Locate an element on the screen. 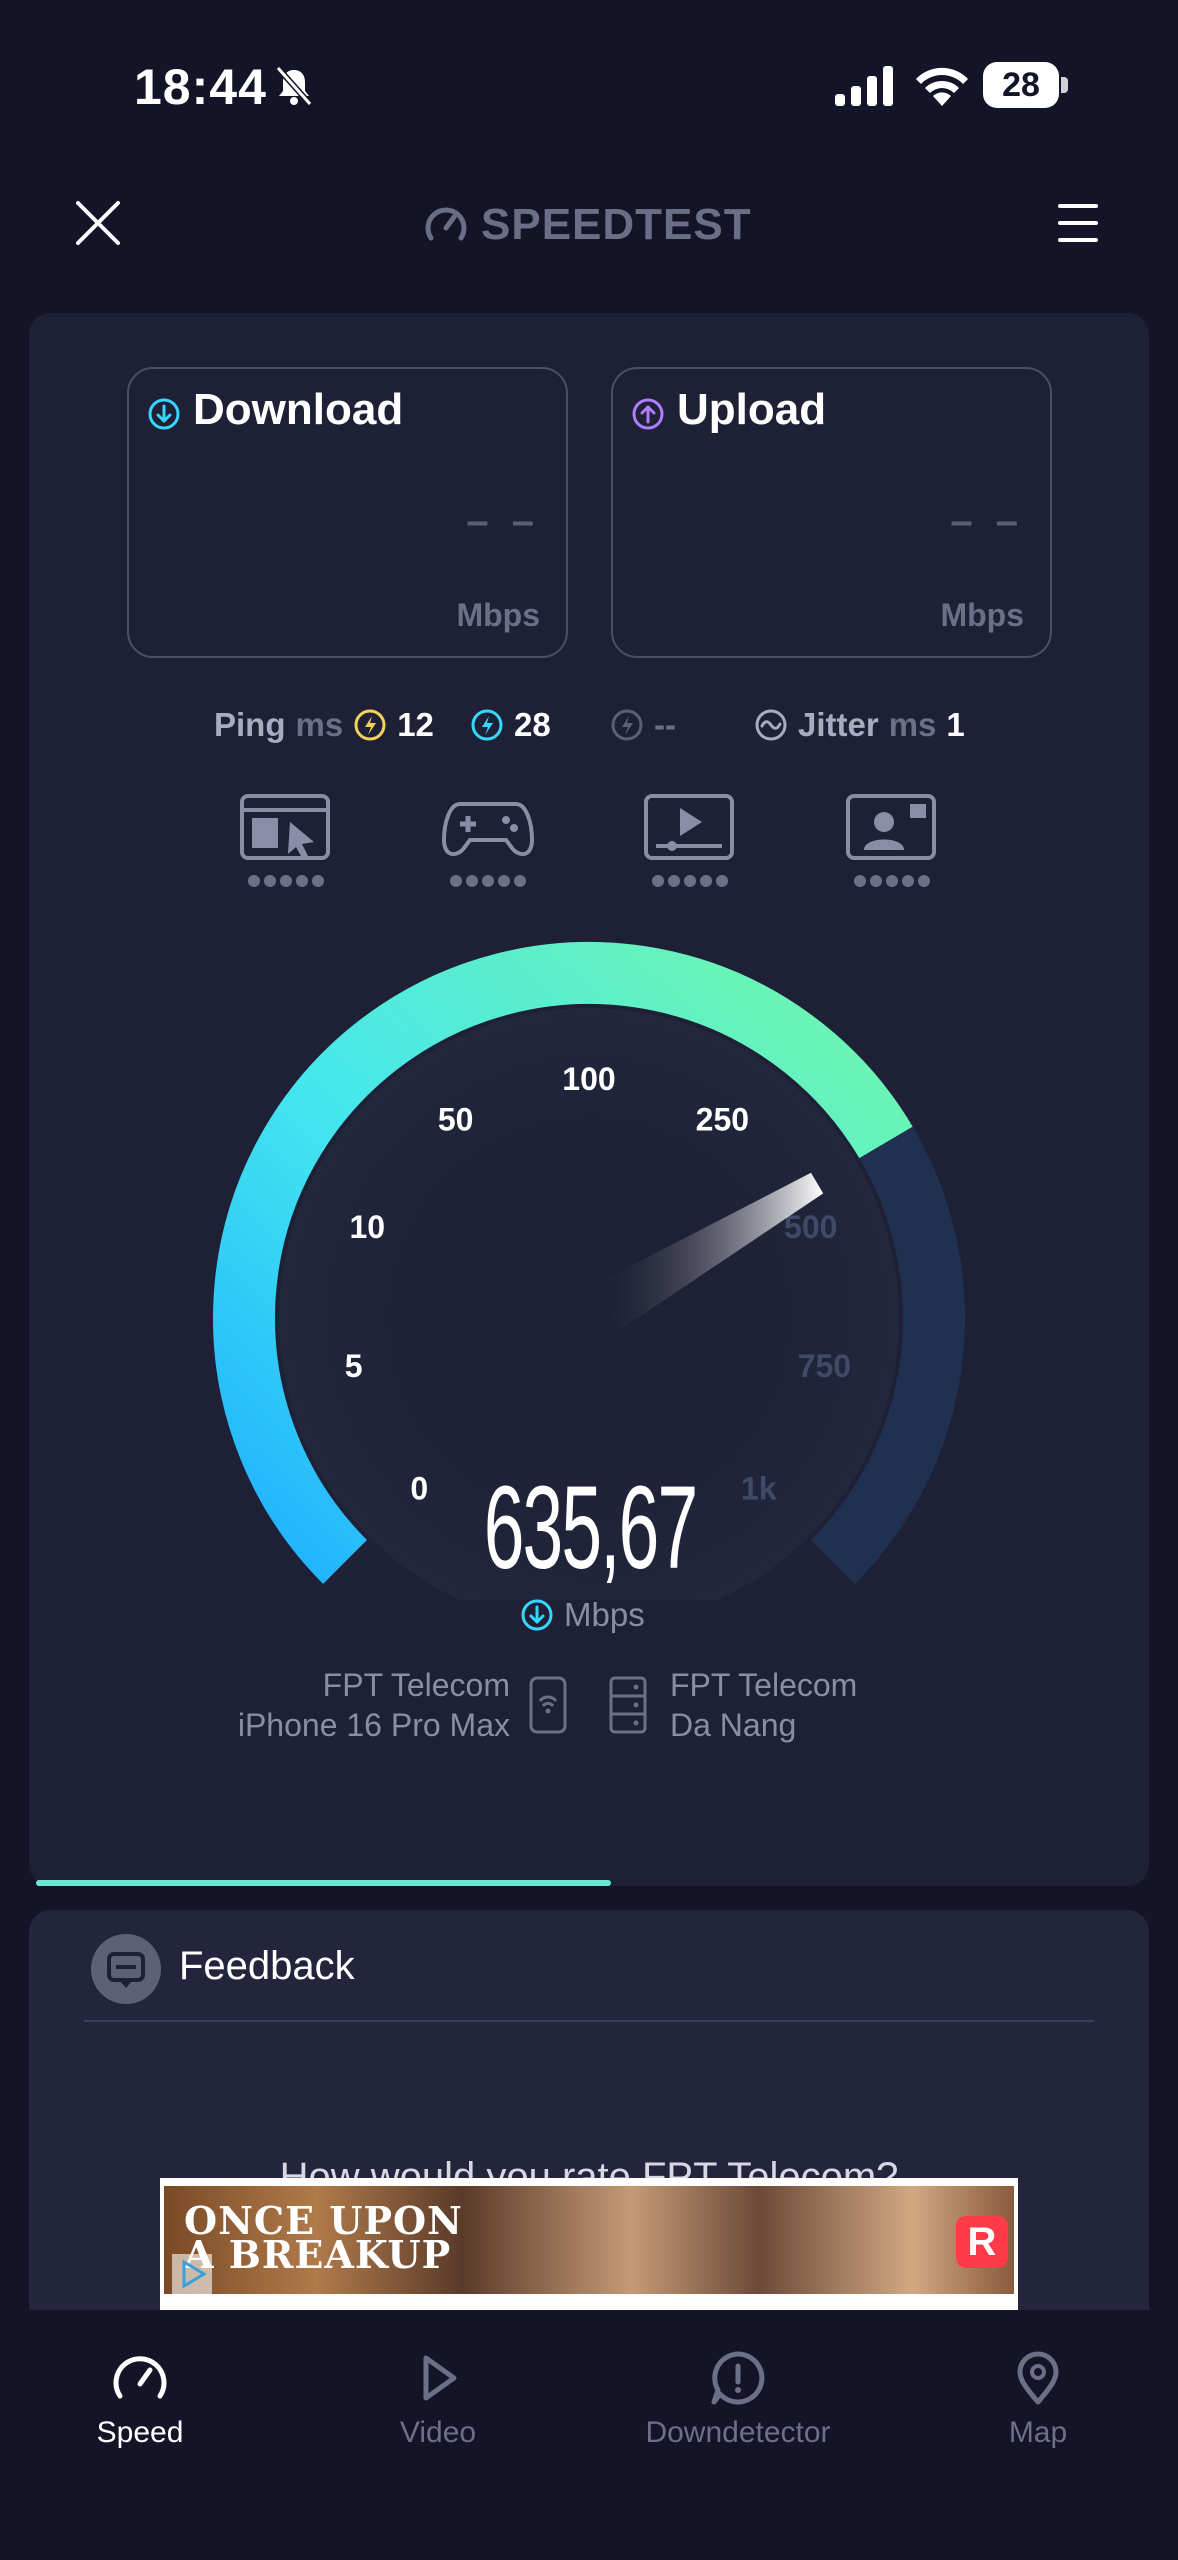  ping-idle-value: 12 is located at coordinates (415, 724).